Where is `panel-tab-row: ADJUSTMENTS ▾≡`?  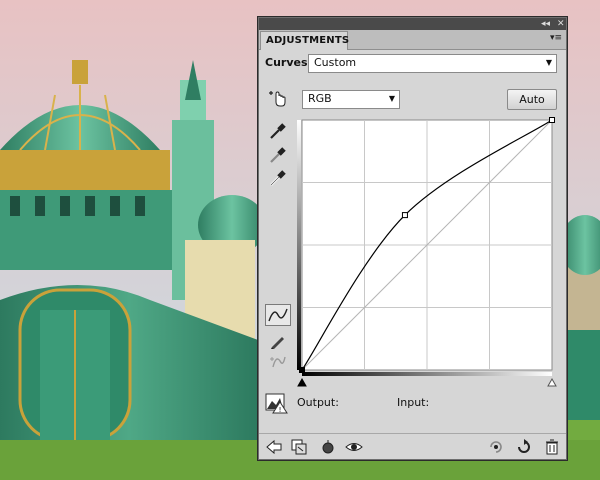 panel-tab-row: ADJUSTMENTS ▾≡ is located at coordinates (412, 40).